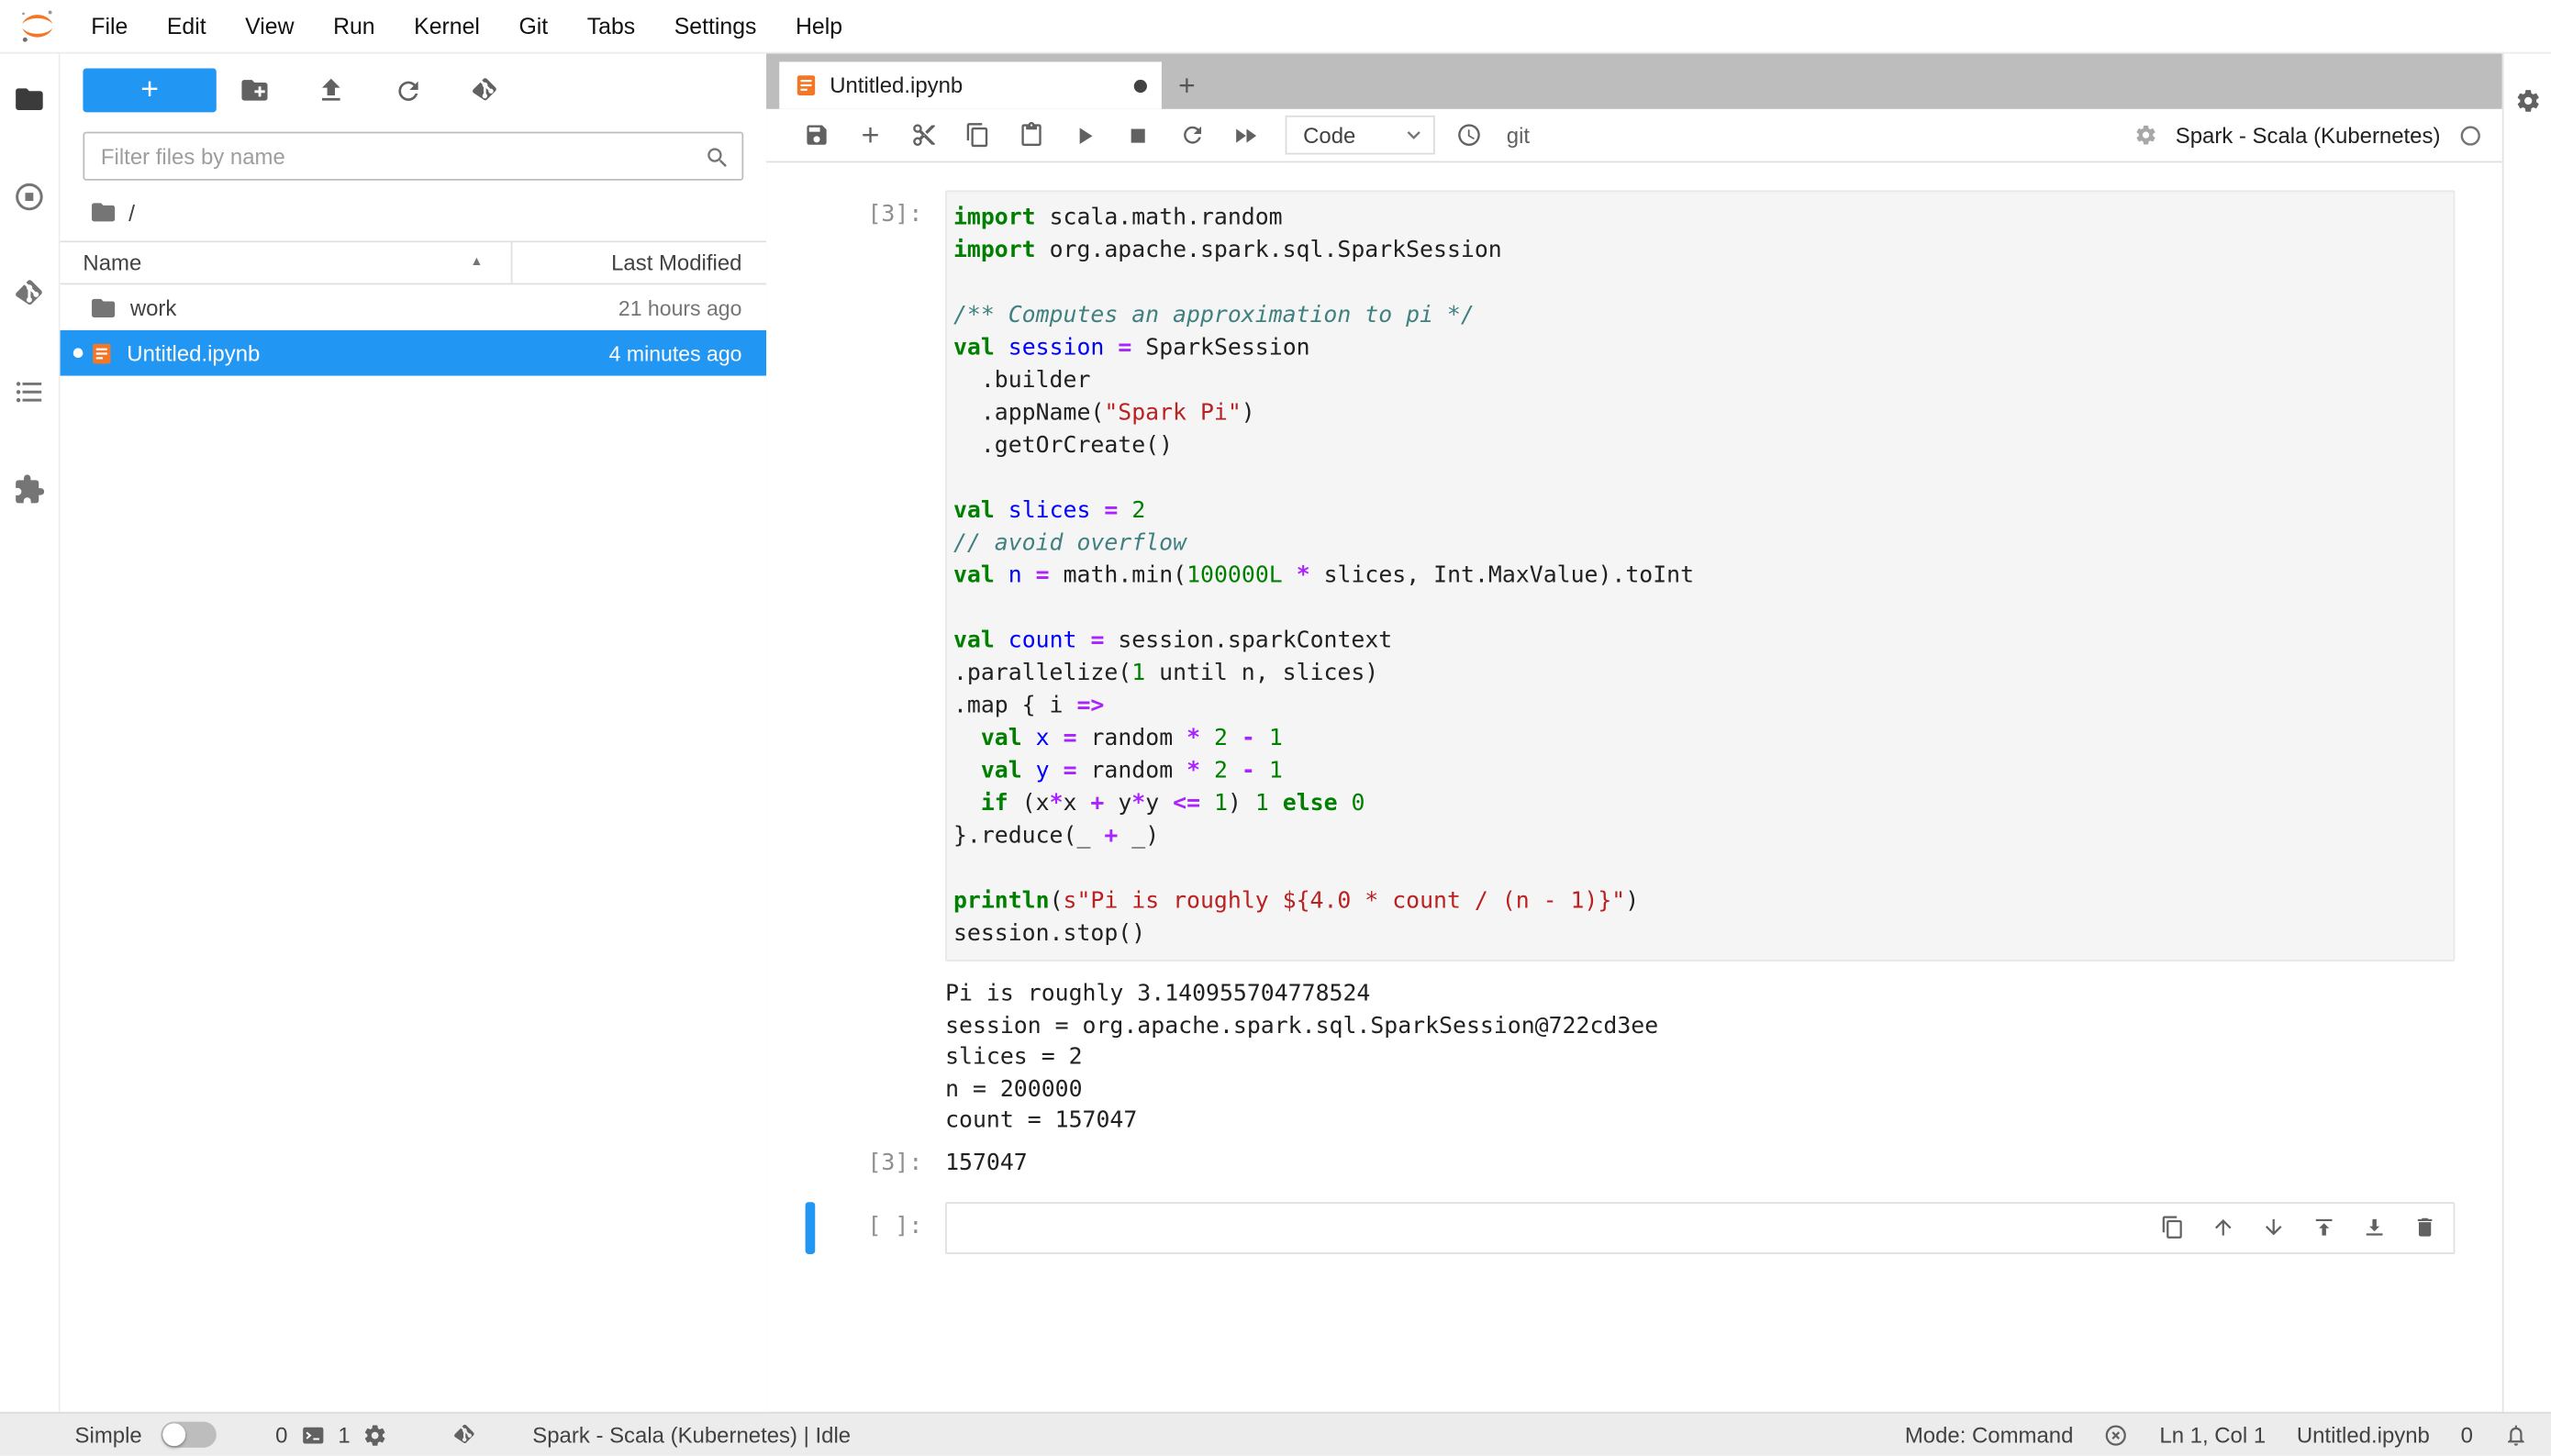 Image resolution: width=2551 pixels, height=1456 pixels. I want to click on file-row-untitled-ipynb: Untitled.ipynb 4 minutes ago, so click(414, 352).